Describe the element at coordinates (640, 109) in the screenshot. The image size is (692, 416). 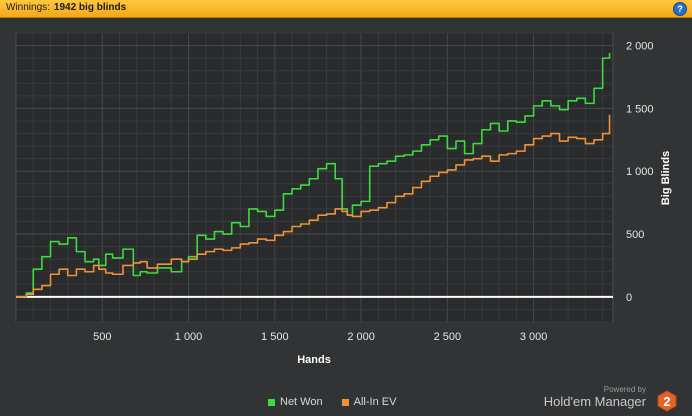
I see `y-tick-label: 1 500` at that location.